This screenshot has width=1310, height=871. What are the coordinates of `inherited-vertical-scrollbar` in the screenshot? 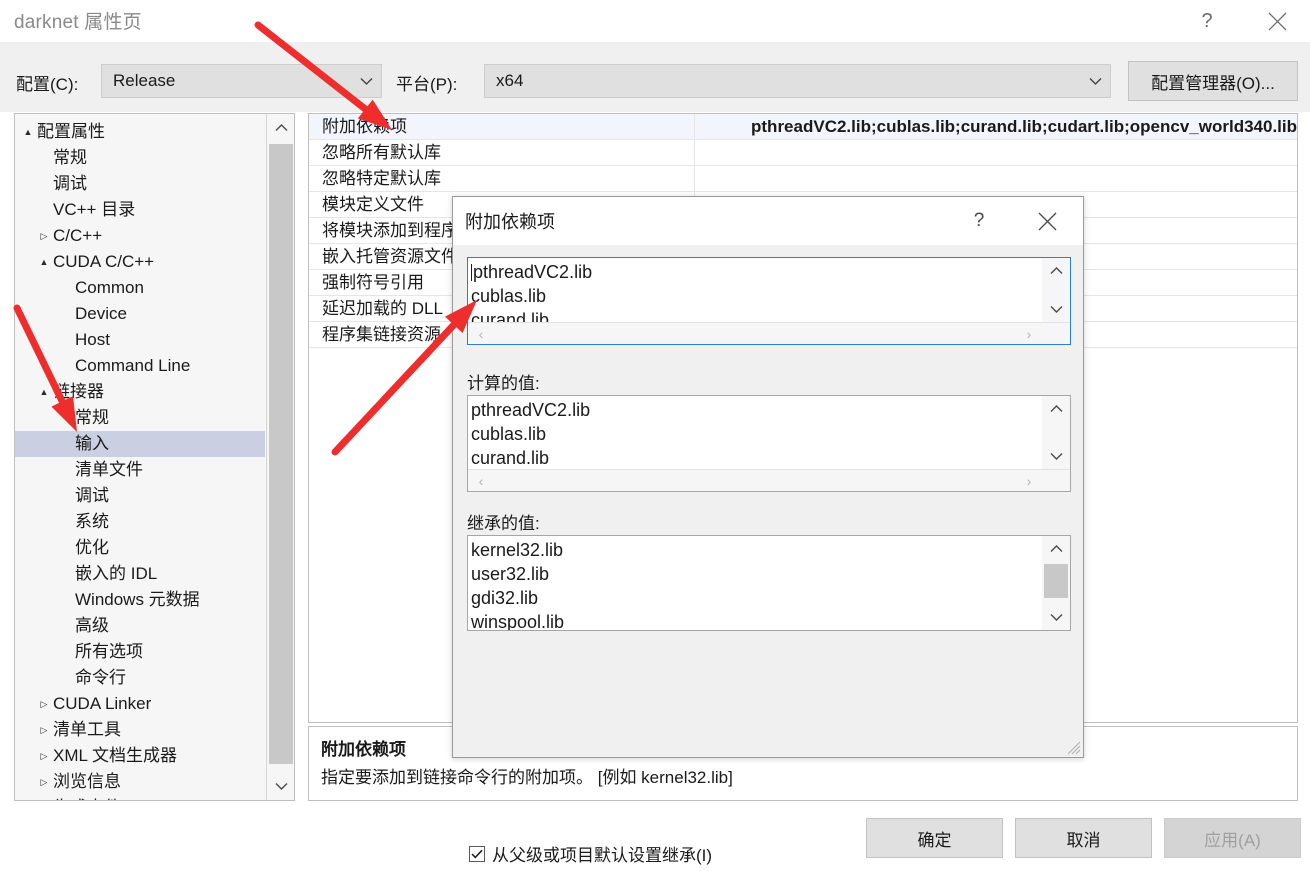 It's located at (1056, 583).